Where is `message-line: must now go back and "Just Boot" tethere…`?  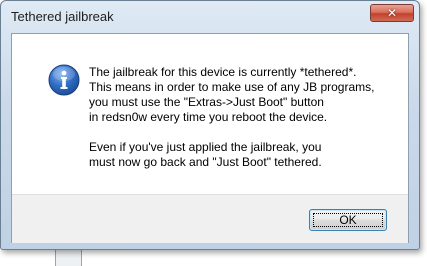
message-line: must now go back and "Just Boot" tethere… is located at coordinates (205, 162).